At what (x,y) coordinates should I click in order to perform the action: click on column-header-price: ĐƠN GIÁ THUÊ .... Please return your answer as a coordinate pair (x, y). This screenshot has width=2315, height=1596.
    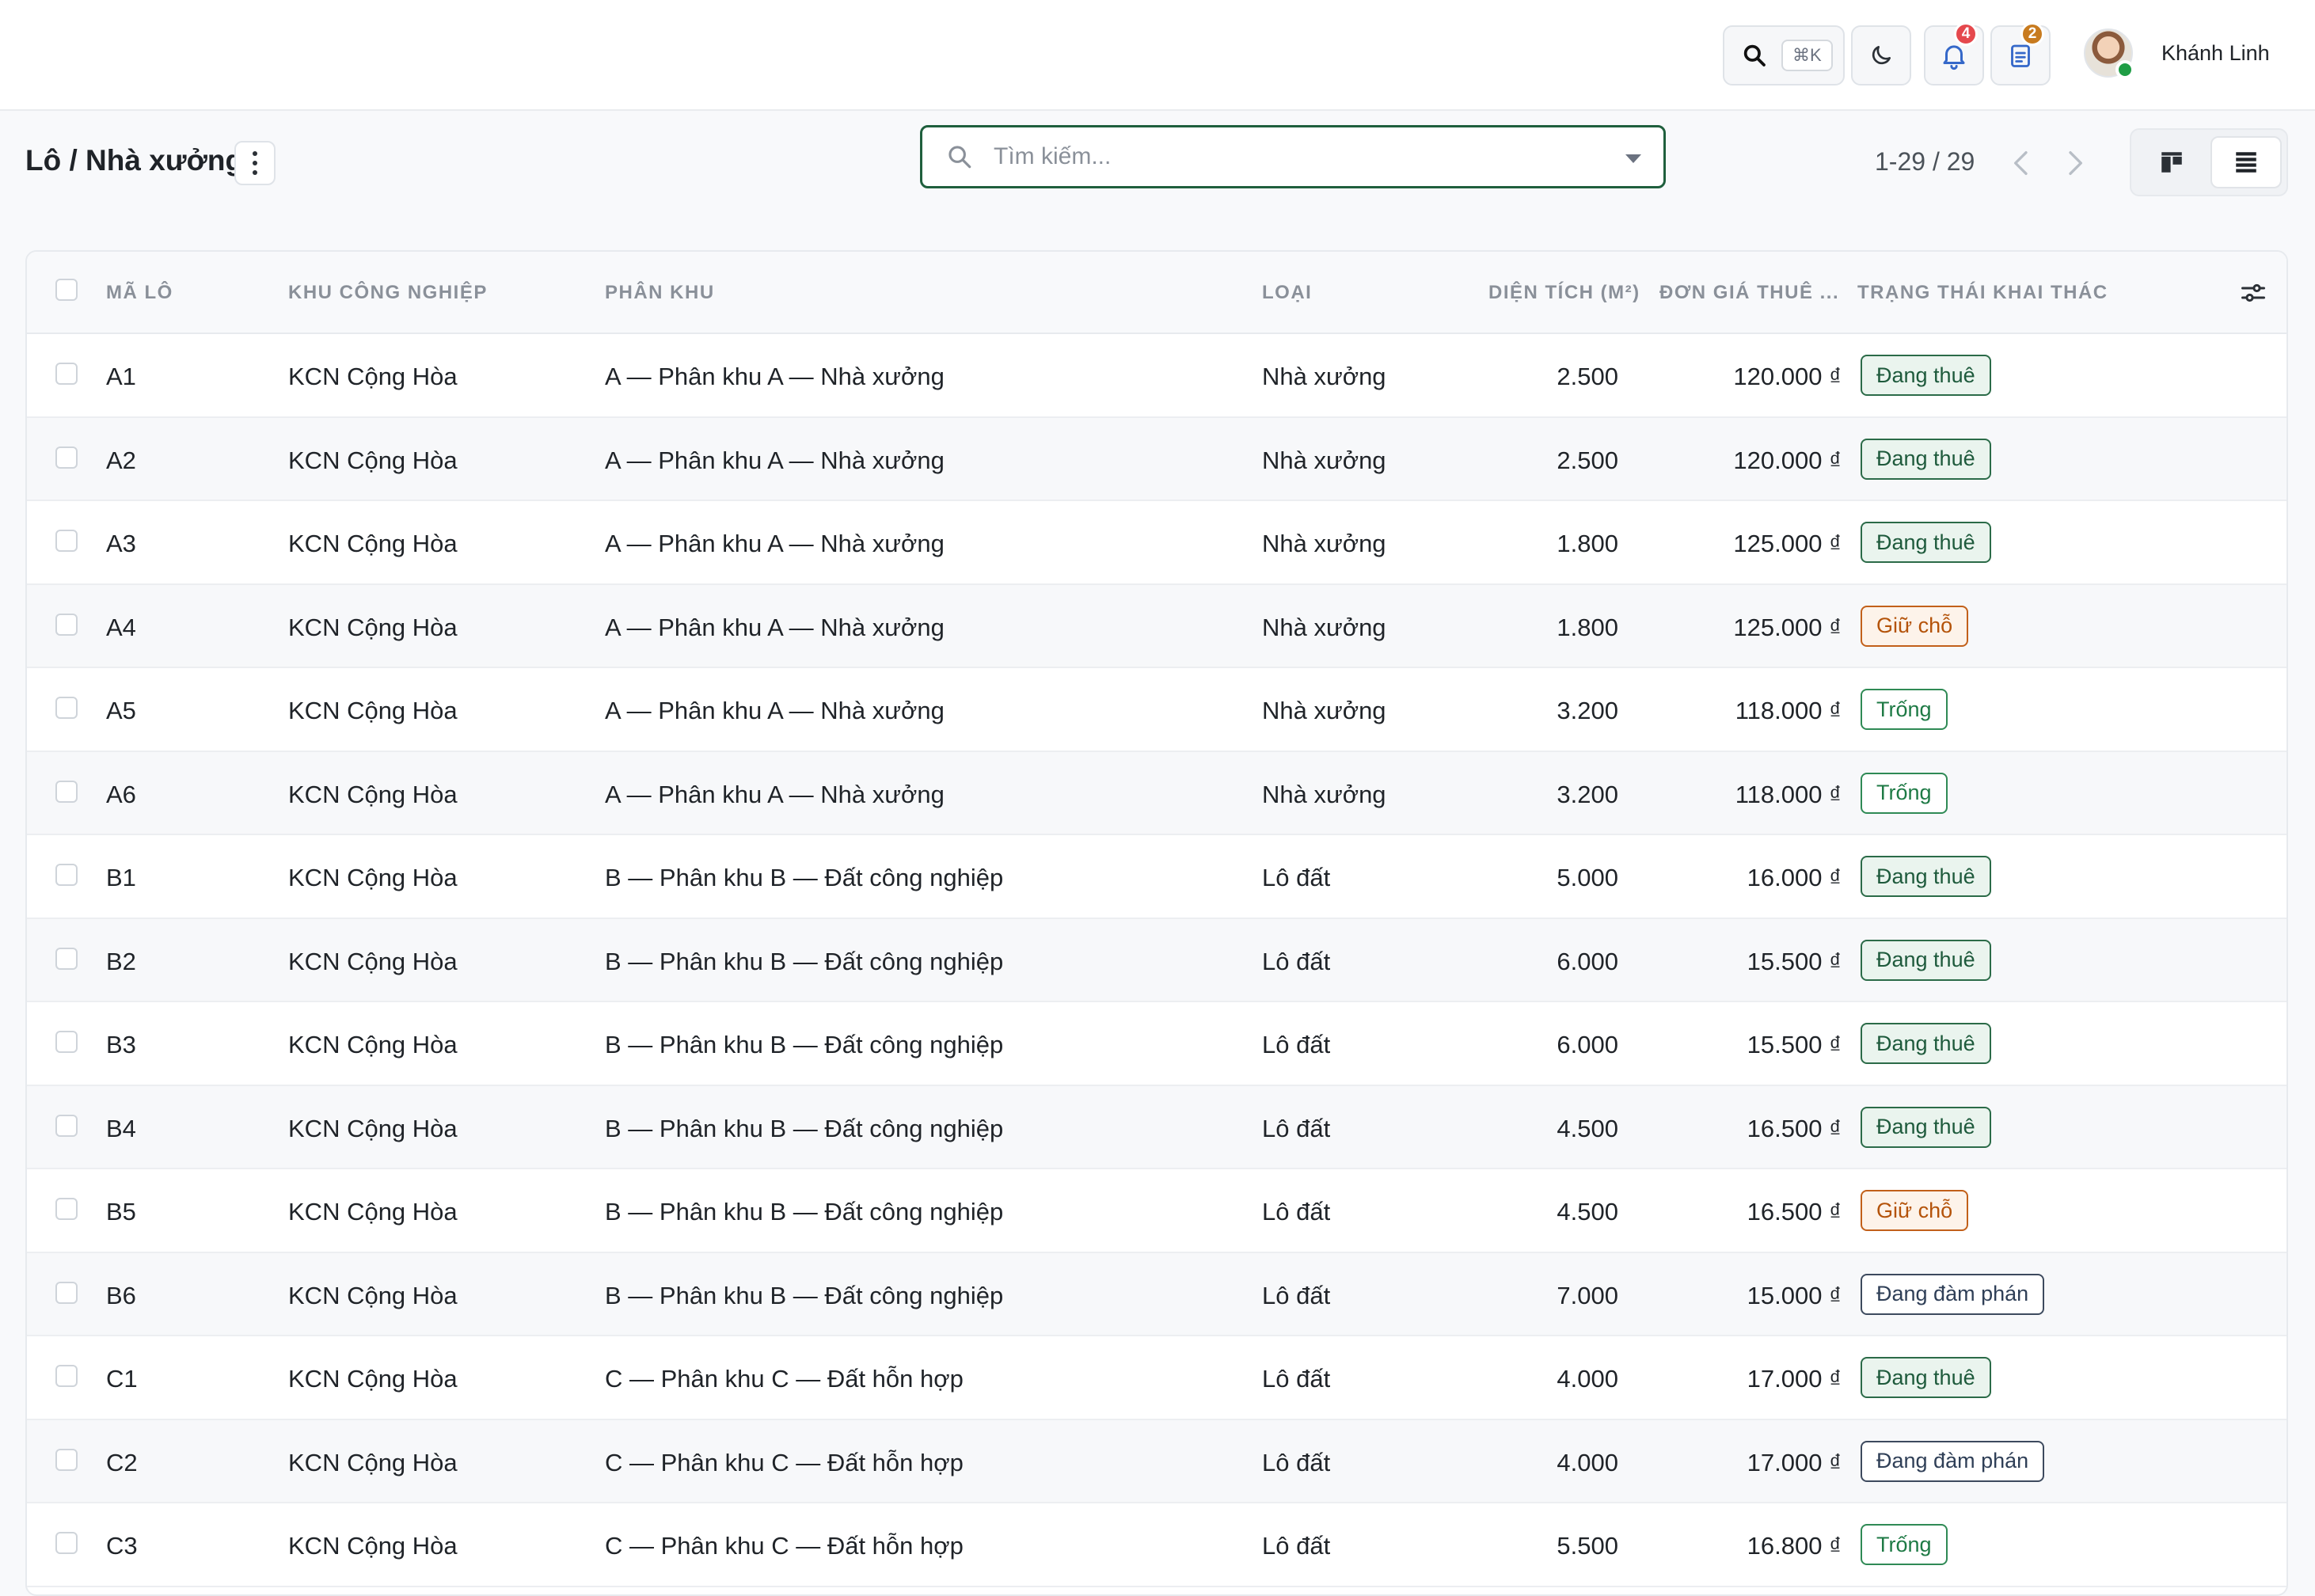
    Looking at the image, I should click on (1749, 293).